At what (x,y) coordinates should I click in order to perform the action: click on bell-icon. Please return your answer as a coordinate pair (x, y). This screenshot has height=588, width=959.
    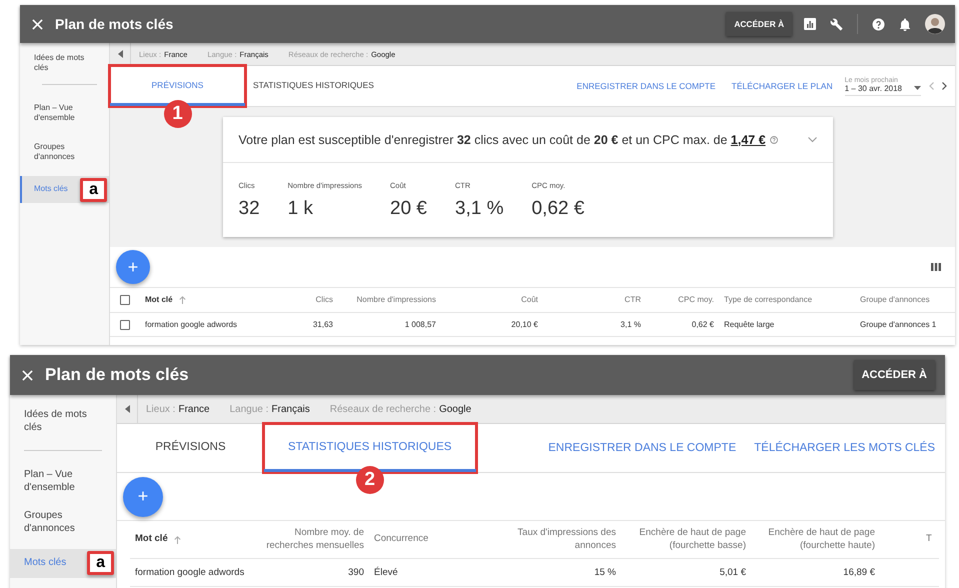
    Looking at the image, I should click on (905, 24).